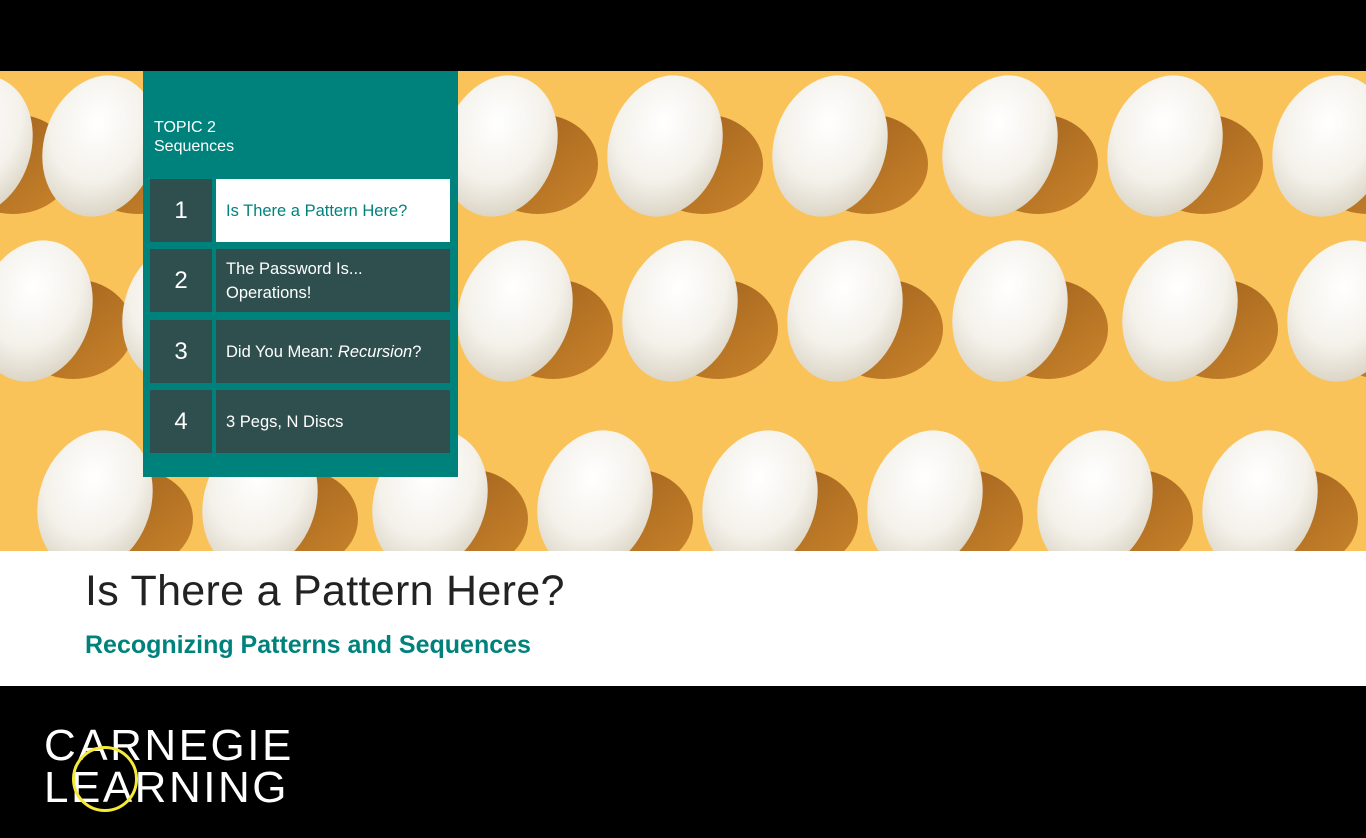  I want to click on topic-heading: TOPIC 2 Sequences, so click(194, 137).